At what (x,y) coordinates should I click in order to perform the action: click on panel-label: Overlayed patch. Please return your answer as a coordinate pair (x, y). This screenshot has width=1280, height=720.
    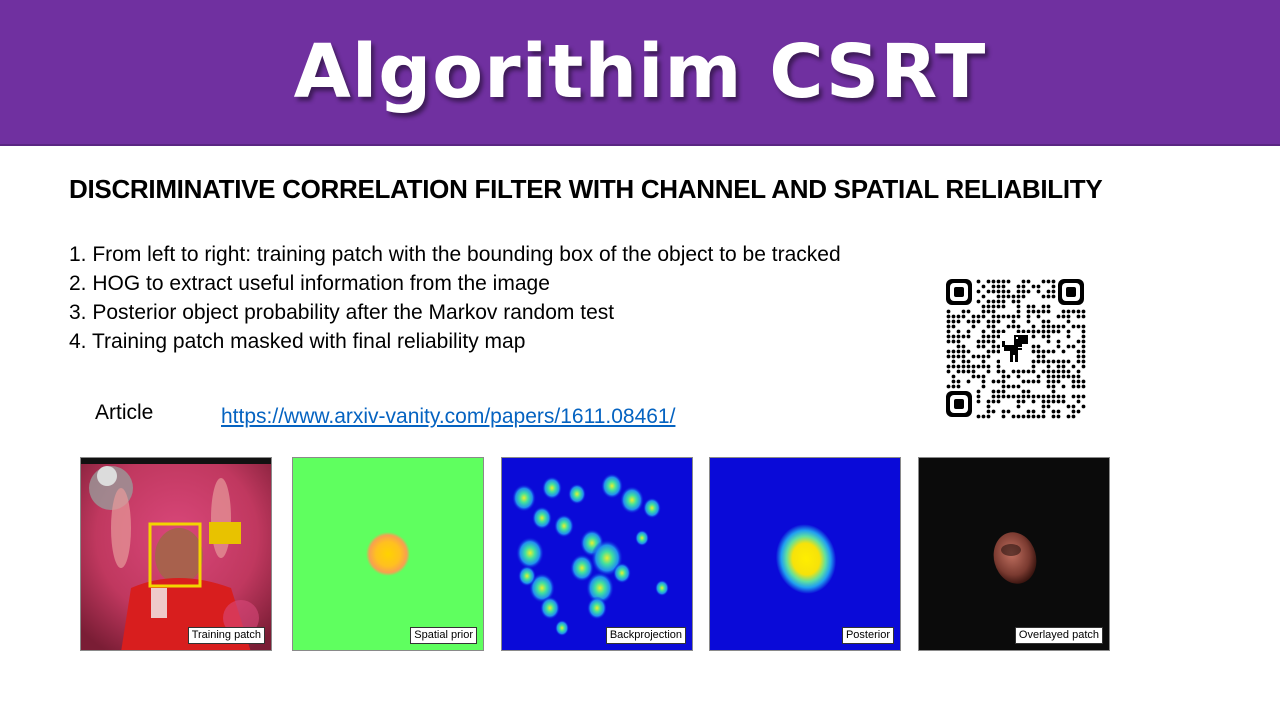
    Looking at the image, I should click on (1058, 635).